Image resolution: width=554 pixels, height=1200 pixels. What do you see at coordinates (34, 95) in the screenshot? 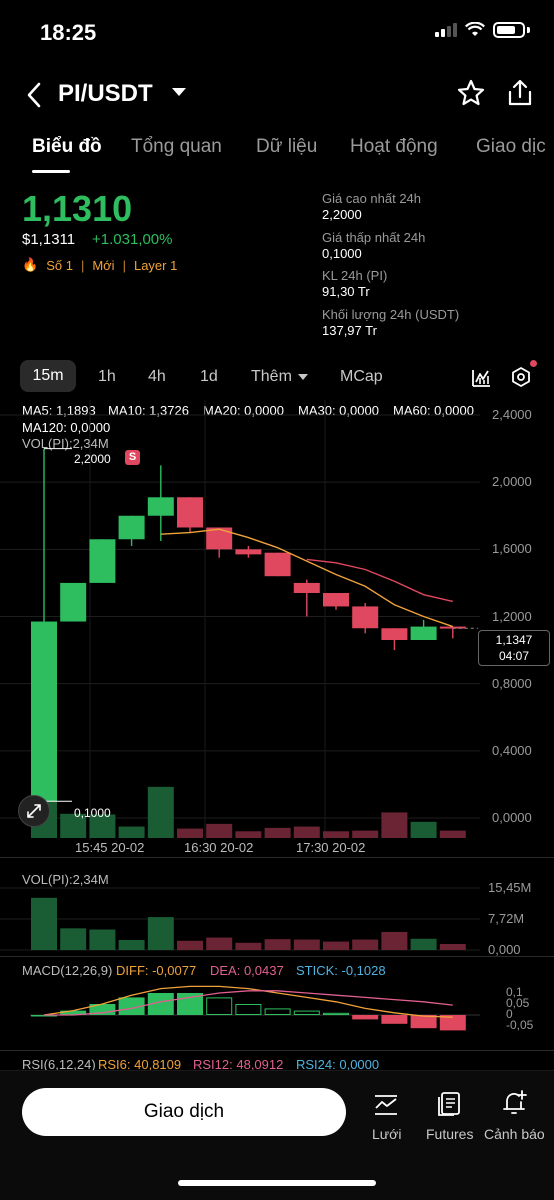
I see `back-icon` at bounding box center [34, 95].